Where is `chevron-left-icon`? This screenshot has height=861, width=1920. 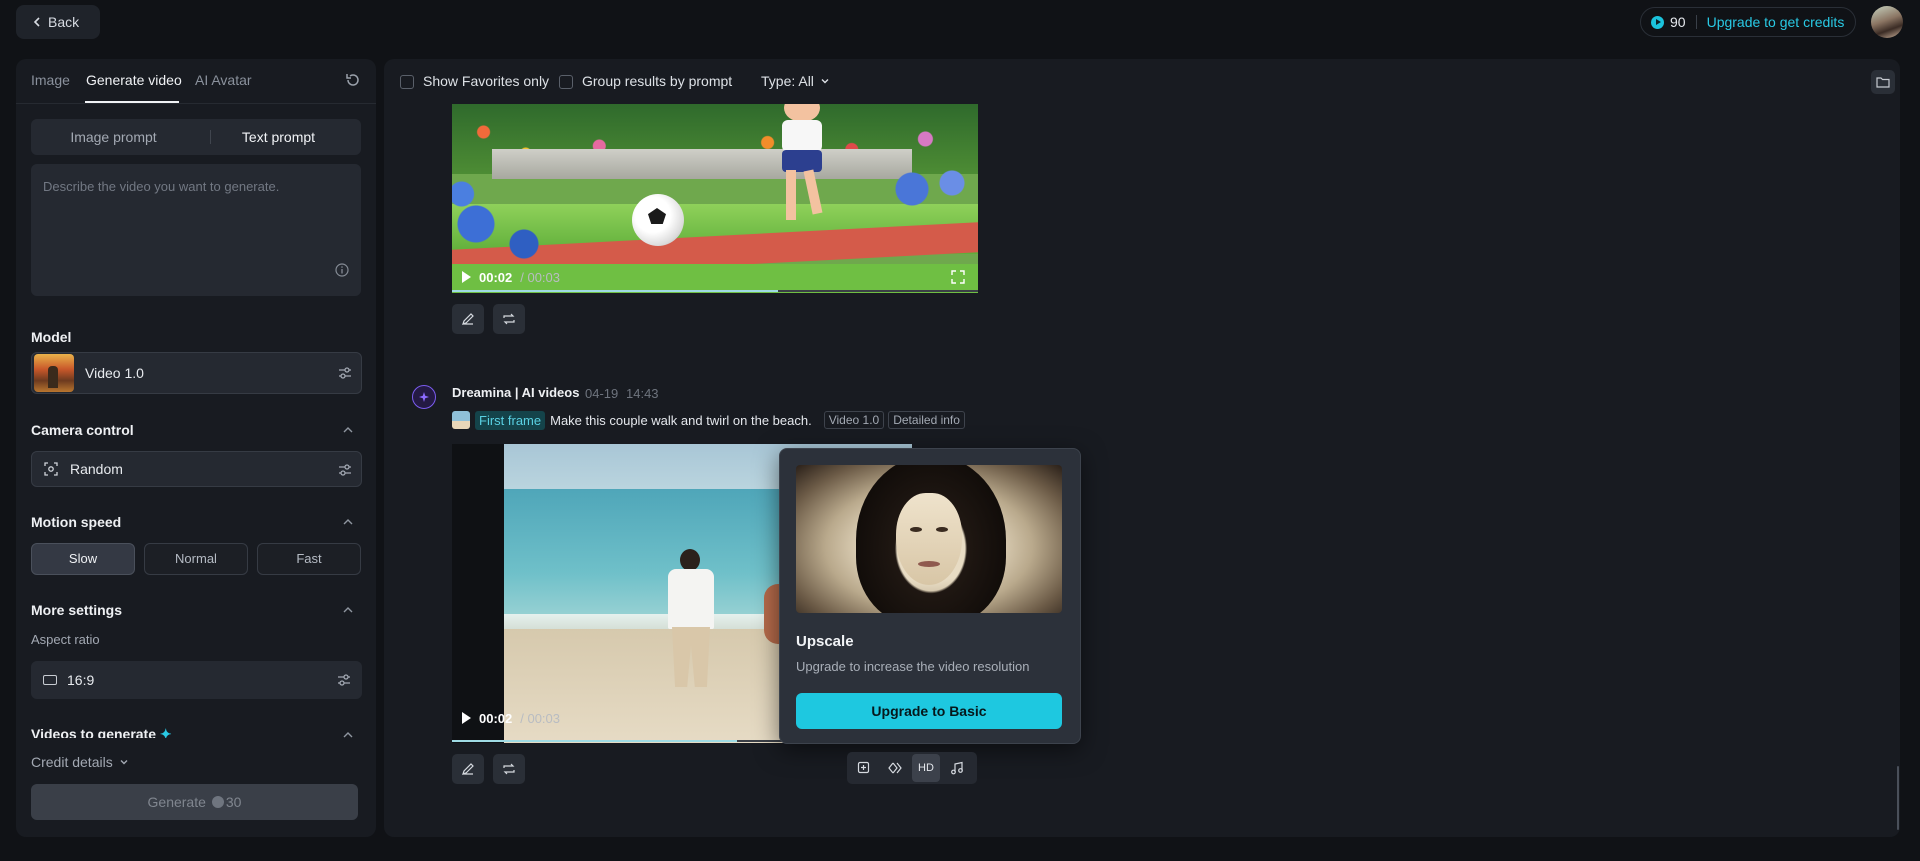 chevron-left-icon is located at coordinates (36, 22).